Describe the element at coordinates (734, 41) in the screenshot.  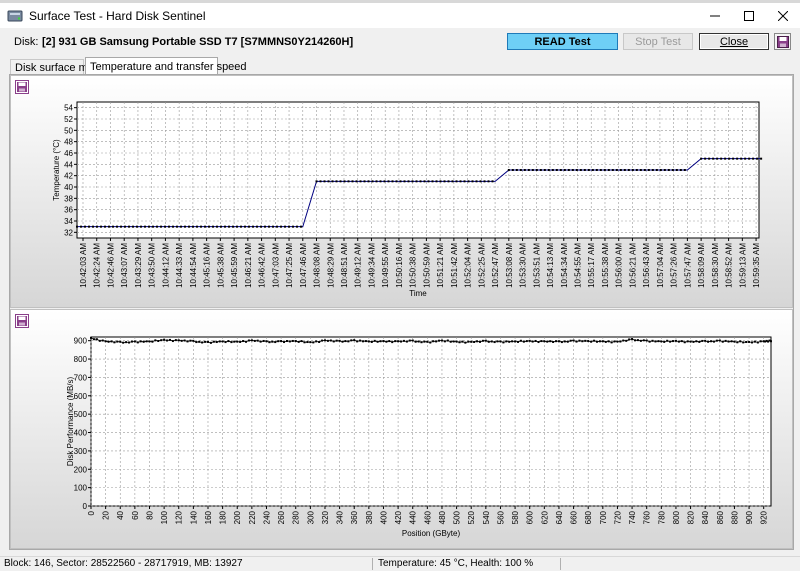
I see `close-button: Close` at that location.